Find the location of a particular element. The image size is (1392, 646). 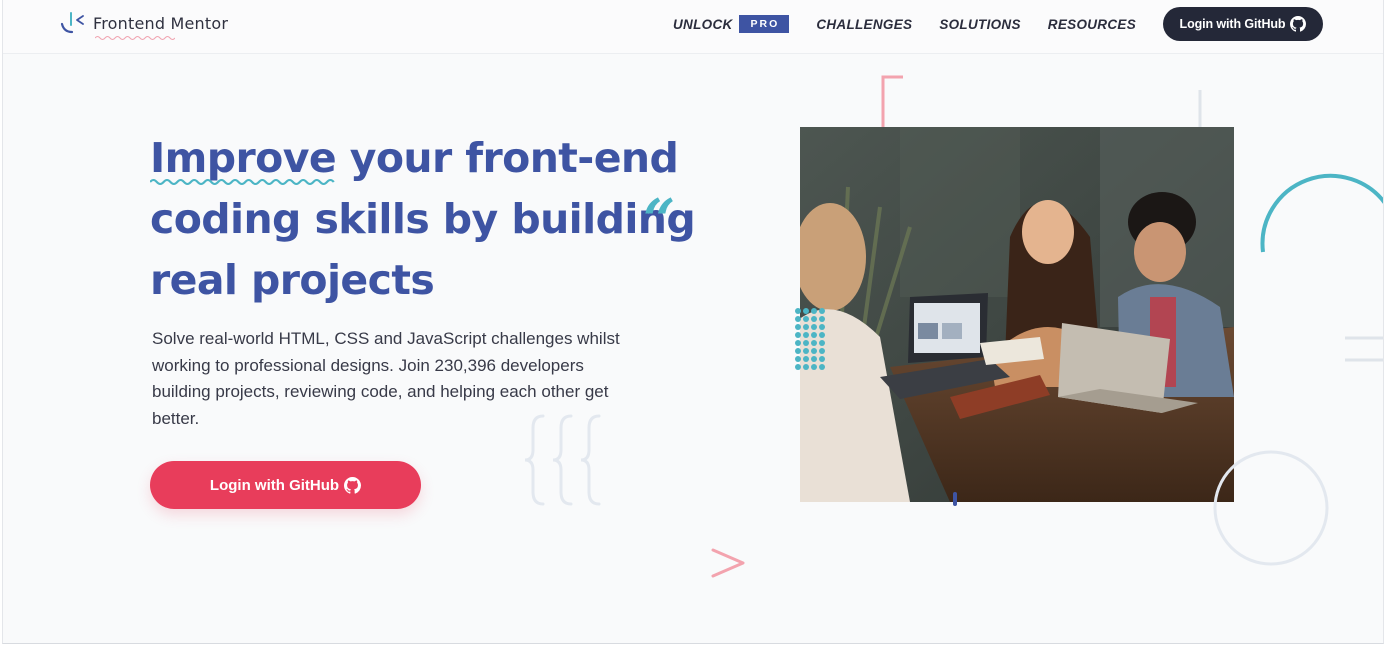

nav-unlock-label: UNLOCK is located at coordinates (703, 24).